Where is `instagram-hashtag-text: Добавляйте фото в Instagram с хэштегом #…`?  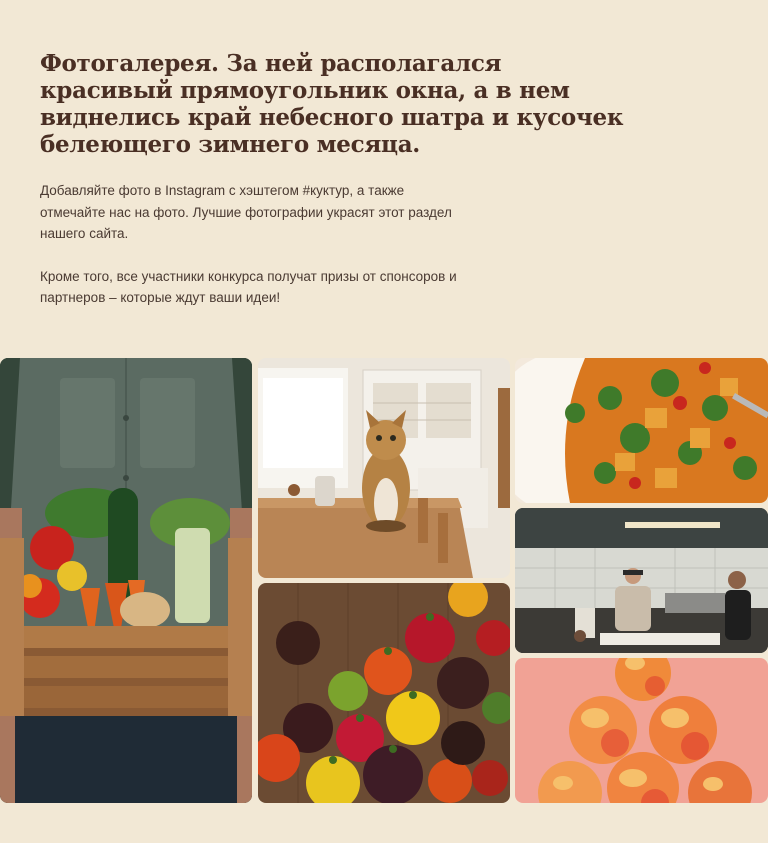 instagram-hashtag-text: Добавляйте фото в Instagram с хэштегом #… is located at coordinates (246, 212).